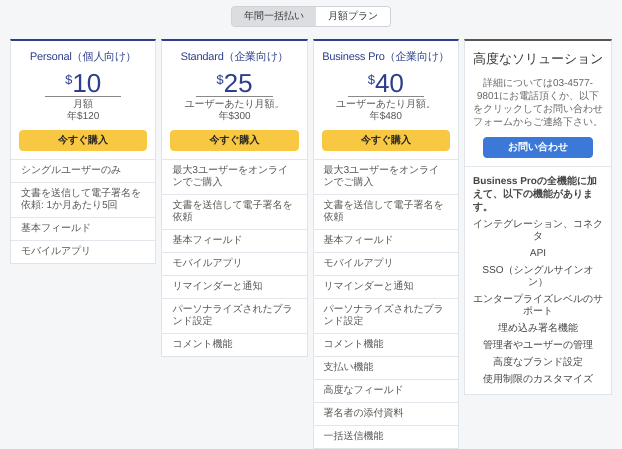 The image size is (622, 449). Describe the element at coordinates (83, 200) in the screenshot. I see `feature-item: 文書を送信して電子署名を依頼: 1か月あたり5回` at that location.